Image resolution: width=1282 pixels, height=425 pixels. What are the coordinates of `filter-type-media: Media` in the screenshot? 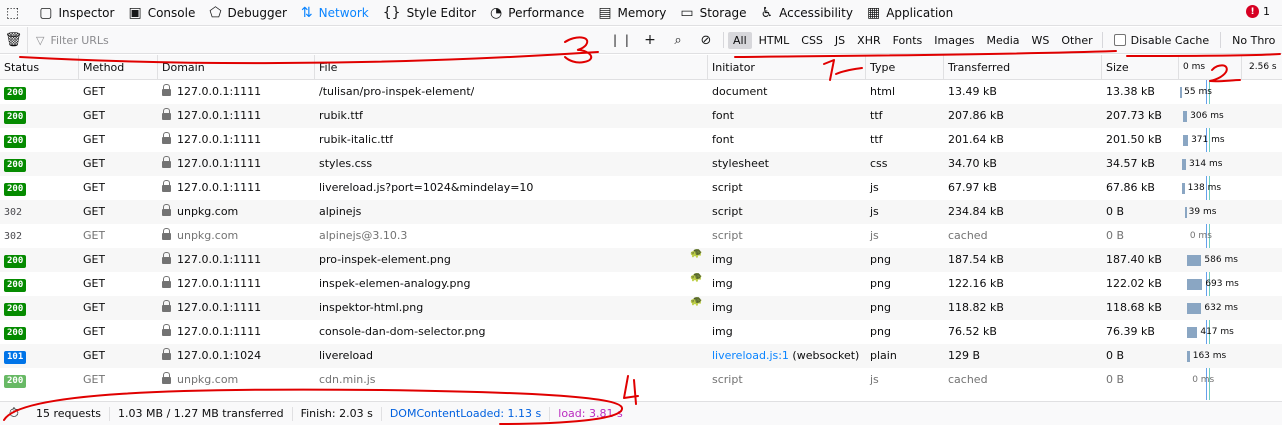 It's located at (1002, 40).